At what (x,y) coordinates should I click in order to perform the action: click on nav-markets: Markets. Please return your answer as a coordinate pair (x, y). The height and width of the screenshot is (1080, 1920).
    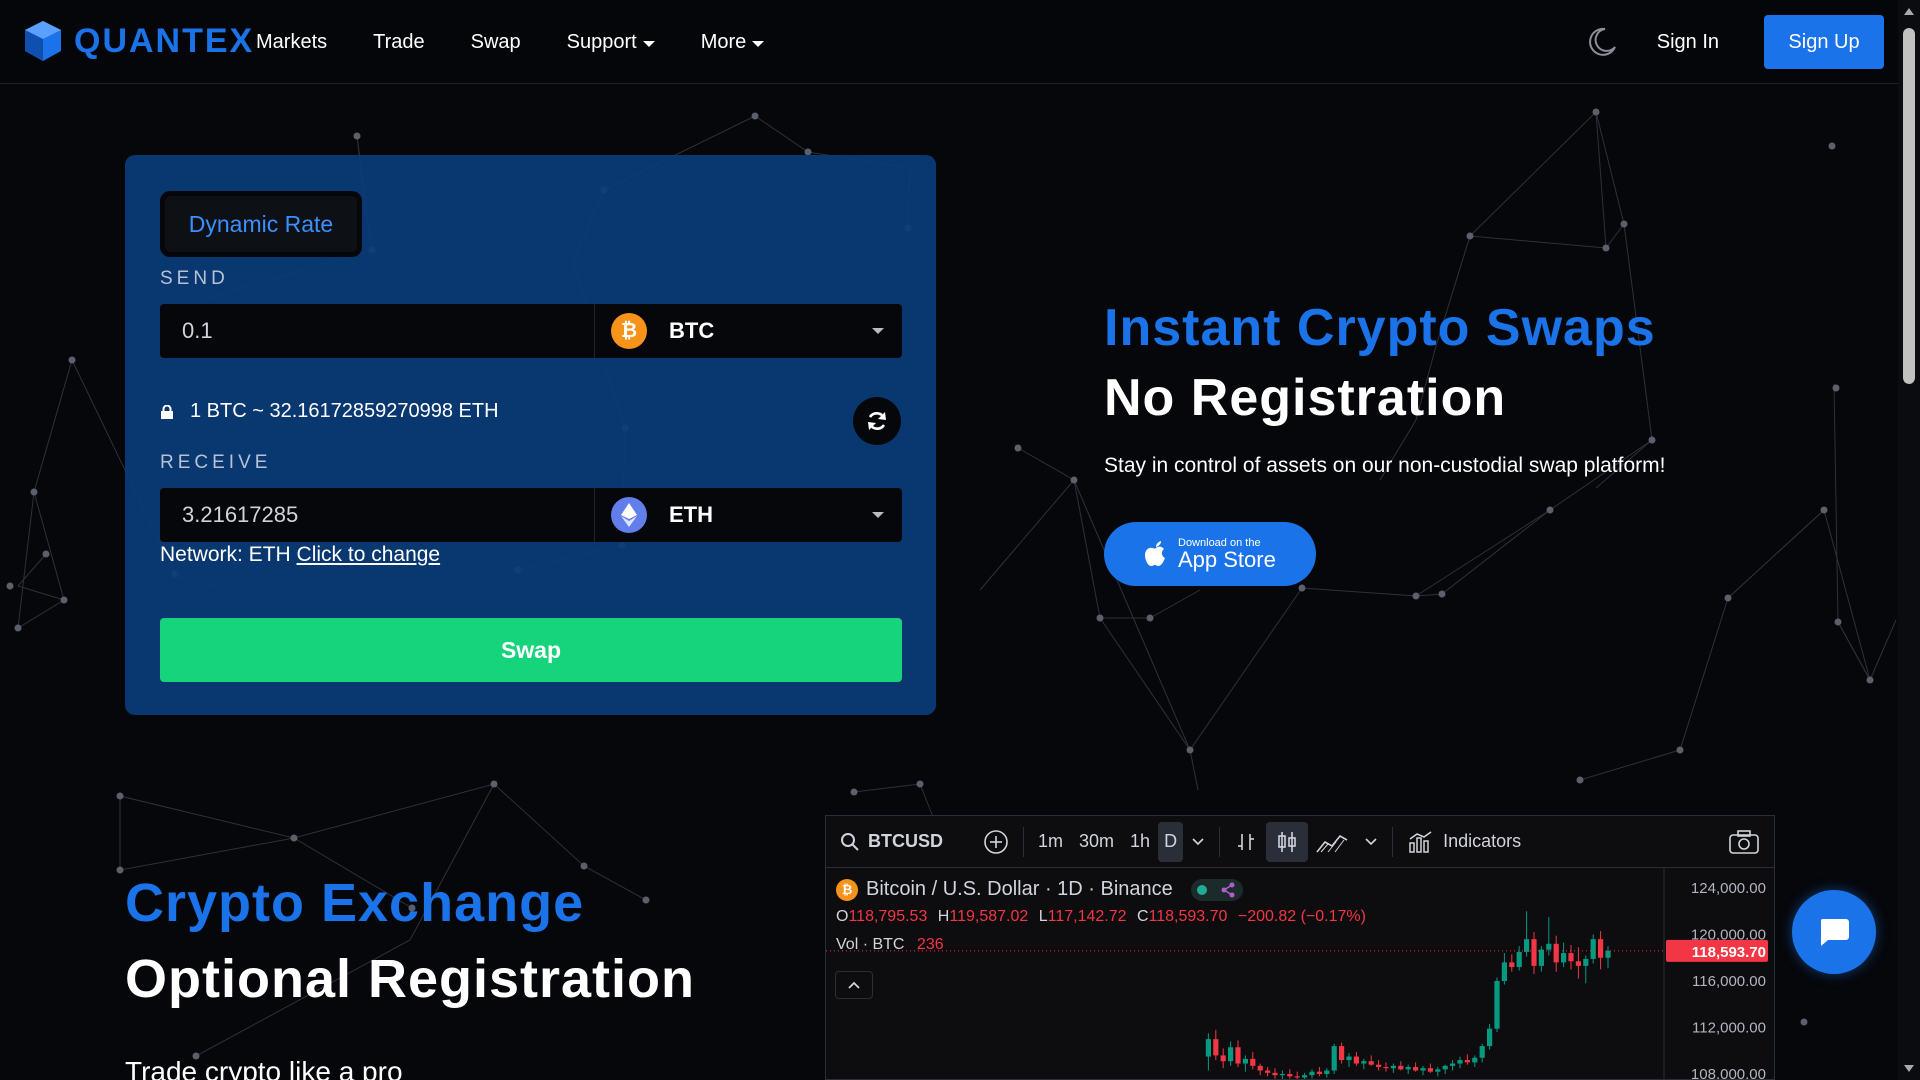
    Looking at the image, I should click on (291, 42).